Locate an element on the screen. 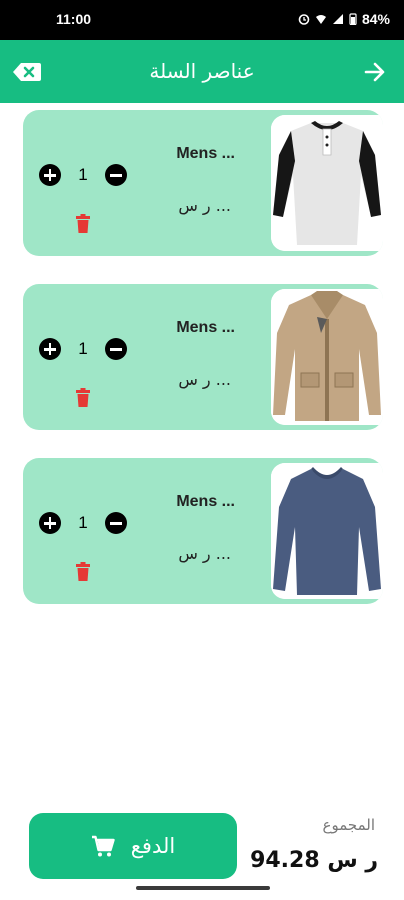 The height and width of the screenshot is (900, 404). pay-button: الدفع is located at coordinates (133, 846).